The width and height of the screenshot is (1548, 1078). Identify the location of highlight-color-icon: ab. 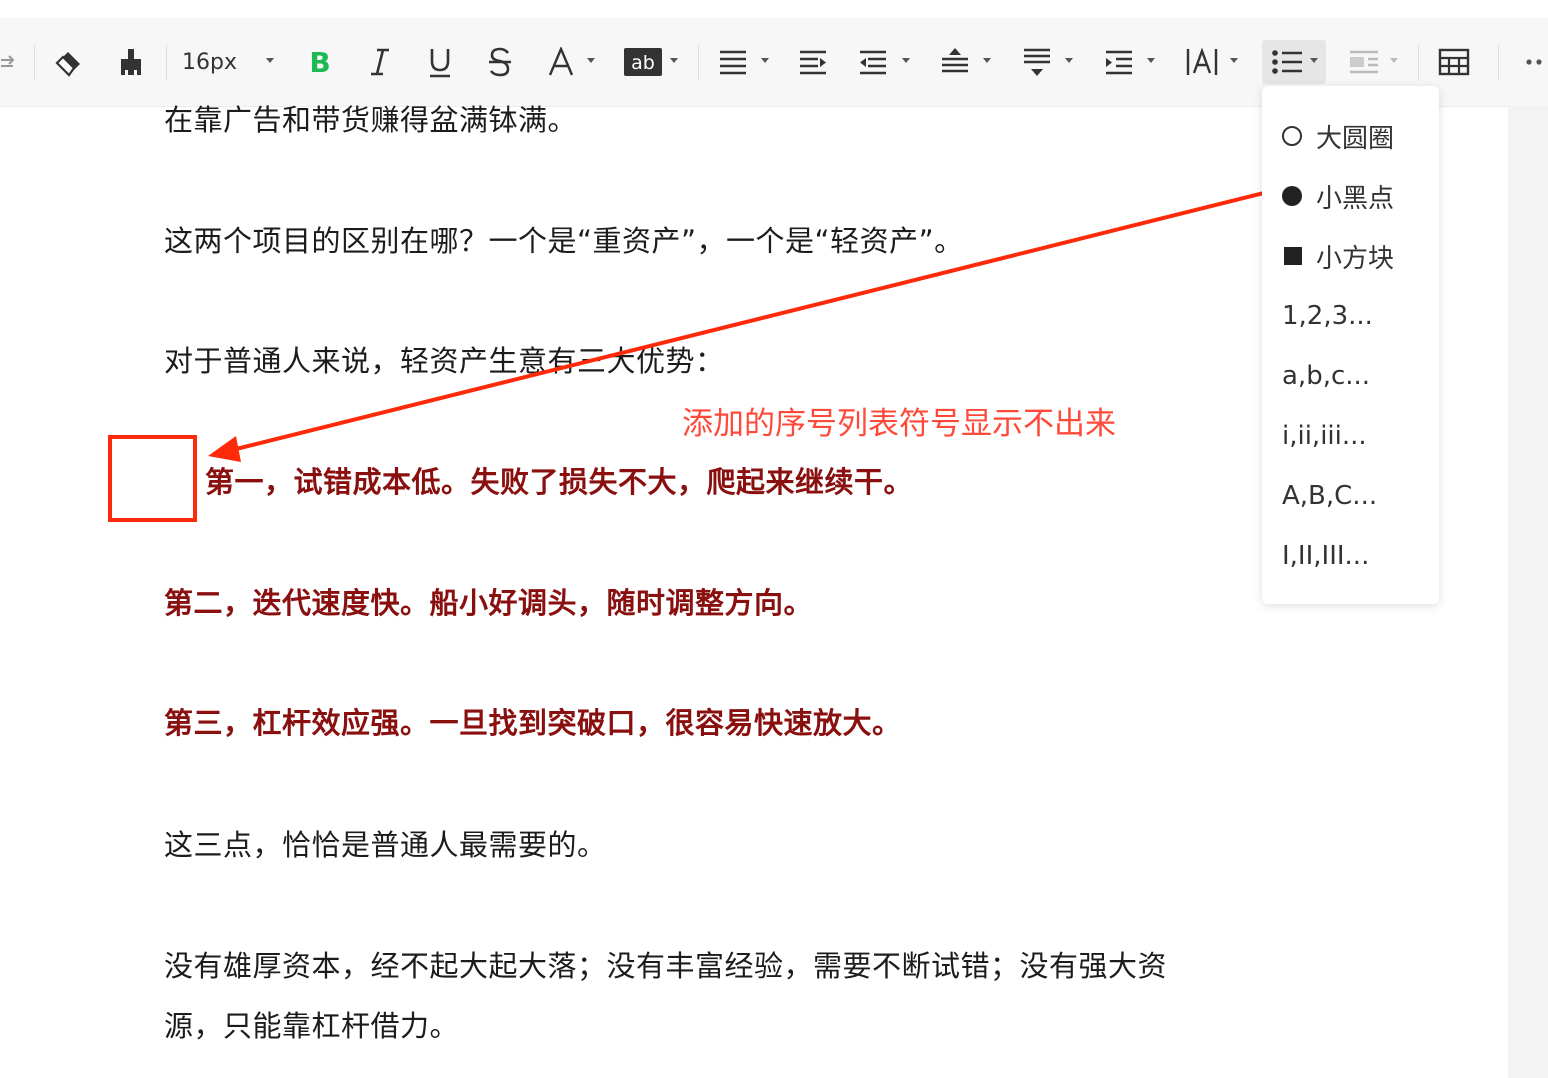
(643, 62).